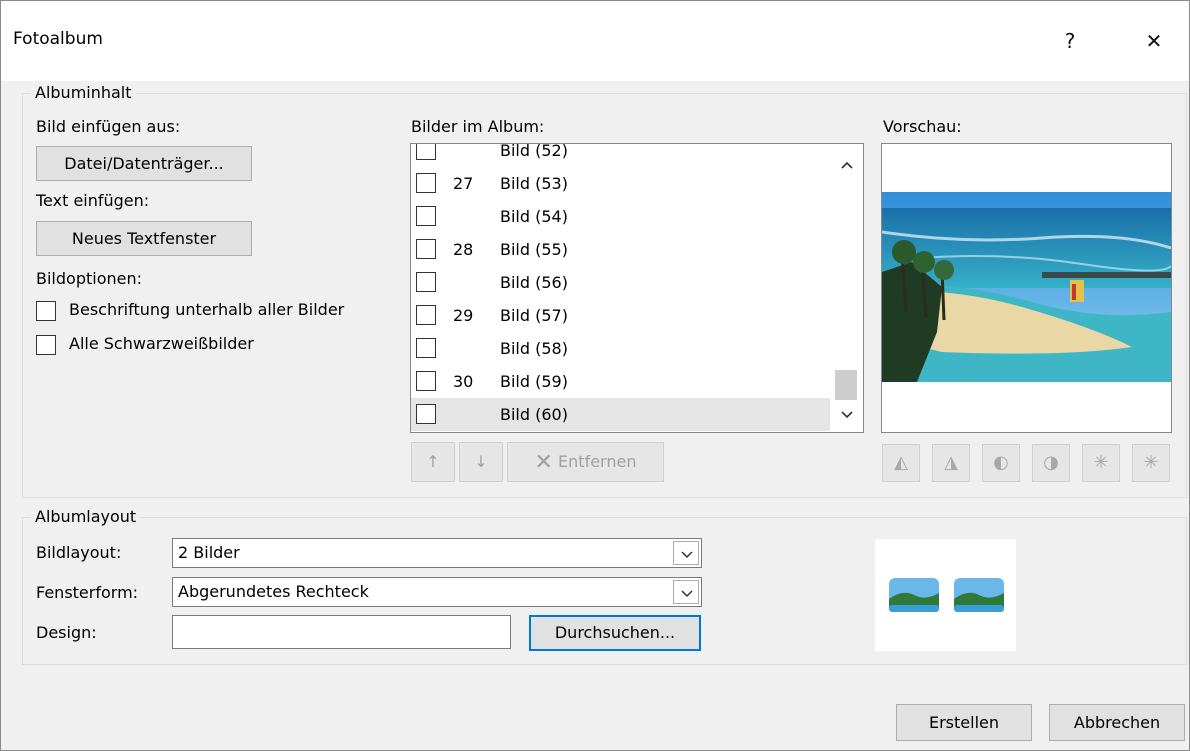  I want to click on list-item-label: Bild (53), so click(534, 183).